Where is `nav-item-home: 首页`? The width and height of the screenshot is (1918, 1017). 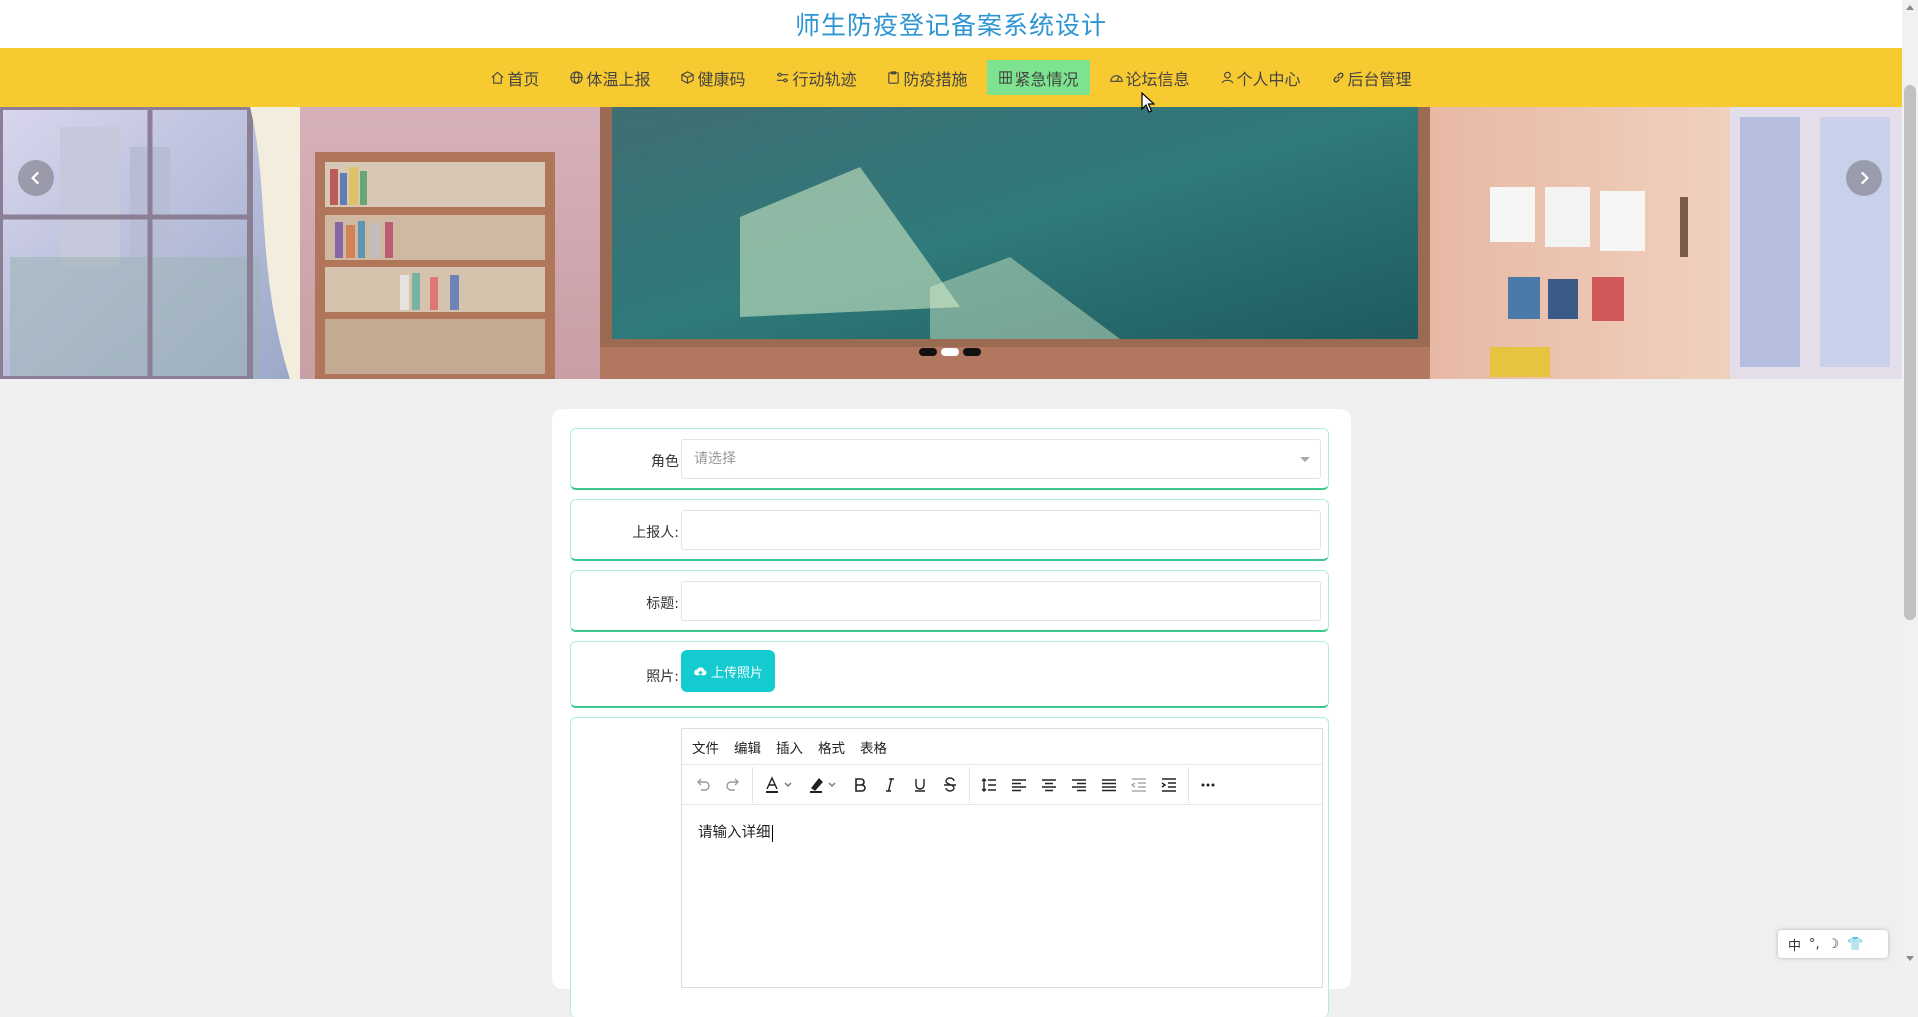 nav-item-home: 首页 is located at coordinates (514, 77).